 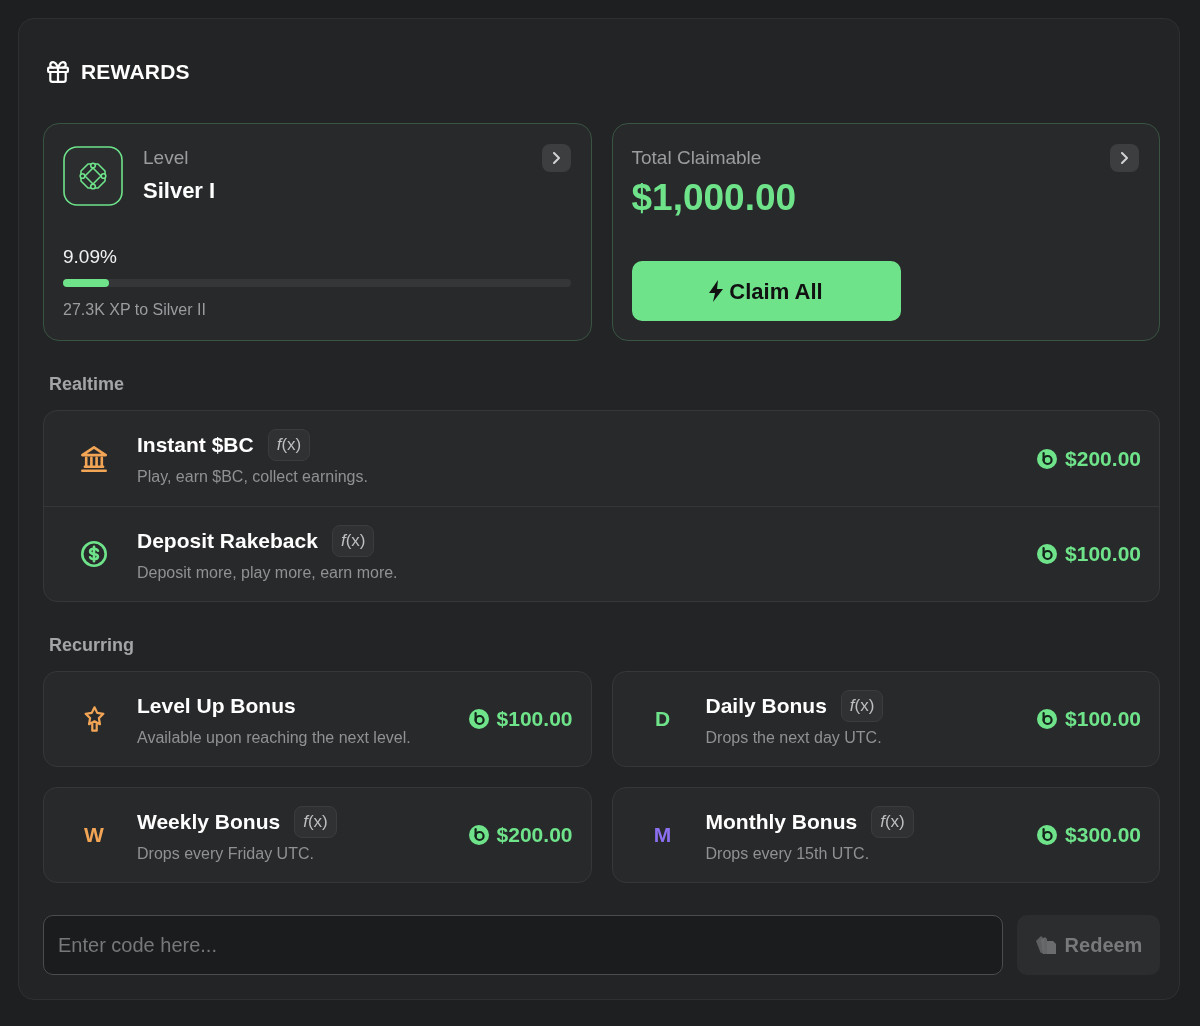 What do you see at coordinates (216, 705) in the screenshot?
I see `reward-title: Level Up Bonus` at bounding box center [216, 705].